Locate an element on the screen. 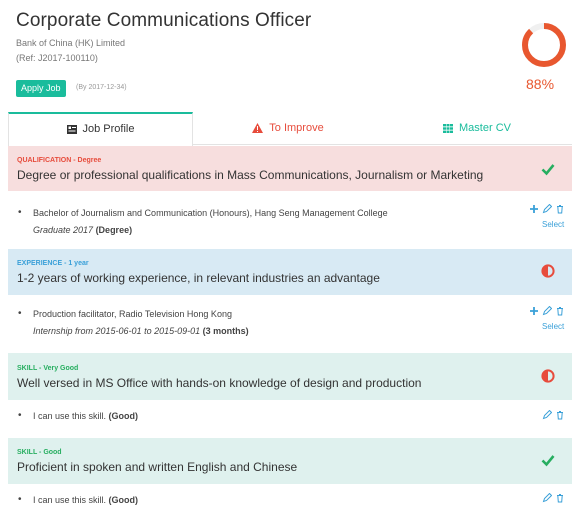 Image resolution: width=572 pixels, height=513 pixels. profile-card-icon is located at coordinates (71, 129).